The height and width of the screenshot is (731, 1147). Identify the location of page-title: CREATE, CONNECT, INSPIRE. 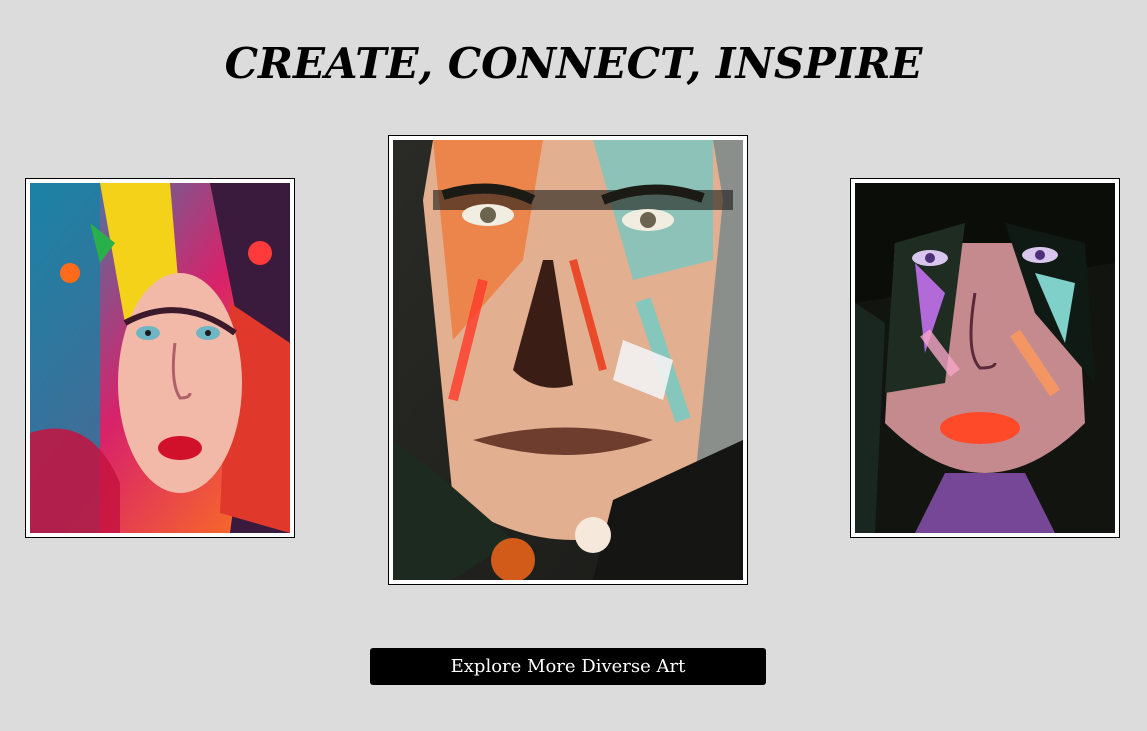
(573, 63).